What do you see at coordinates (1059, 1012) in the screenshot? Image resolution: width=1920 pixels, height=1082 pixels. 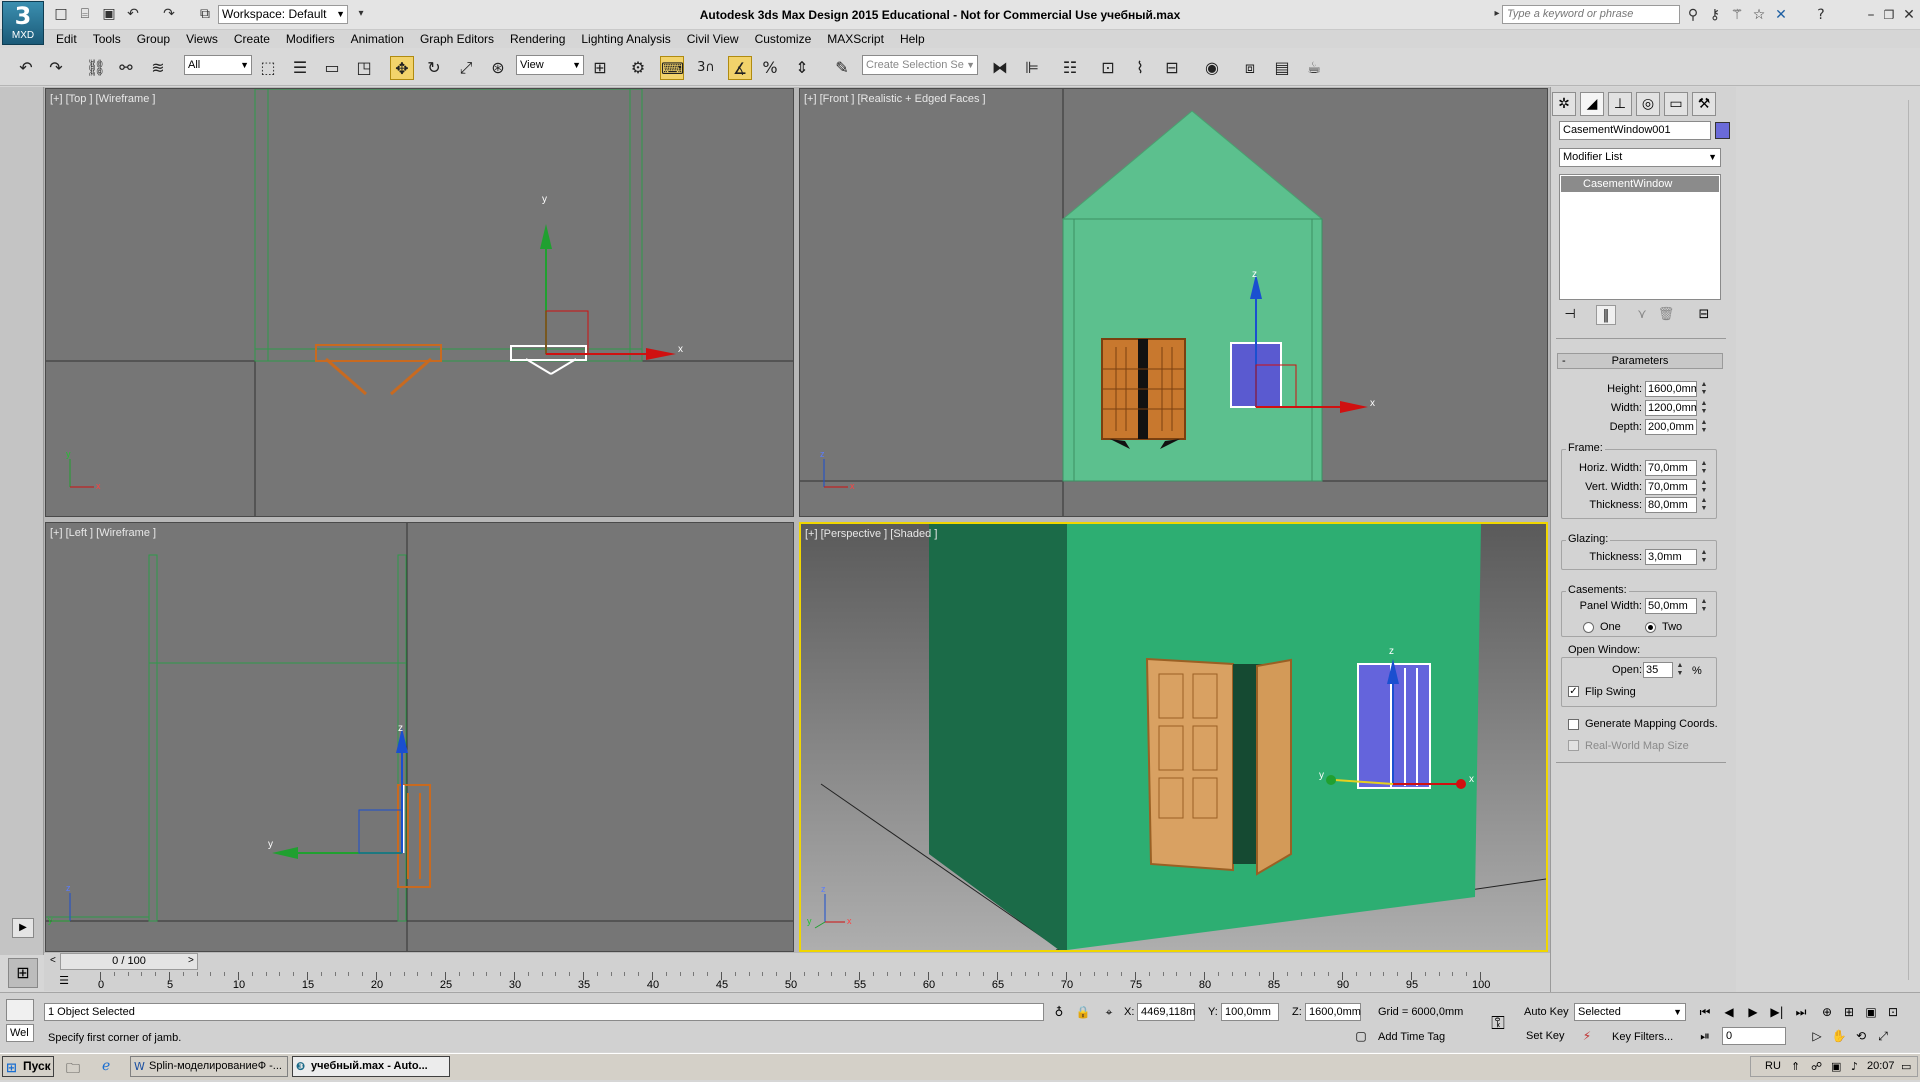 I see `isolate-selection-icon: ♁` at bounding box center [1059, 1012].